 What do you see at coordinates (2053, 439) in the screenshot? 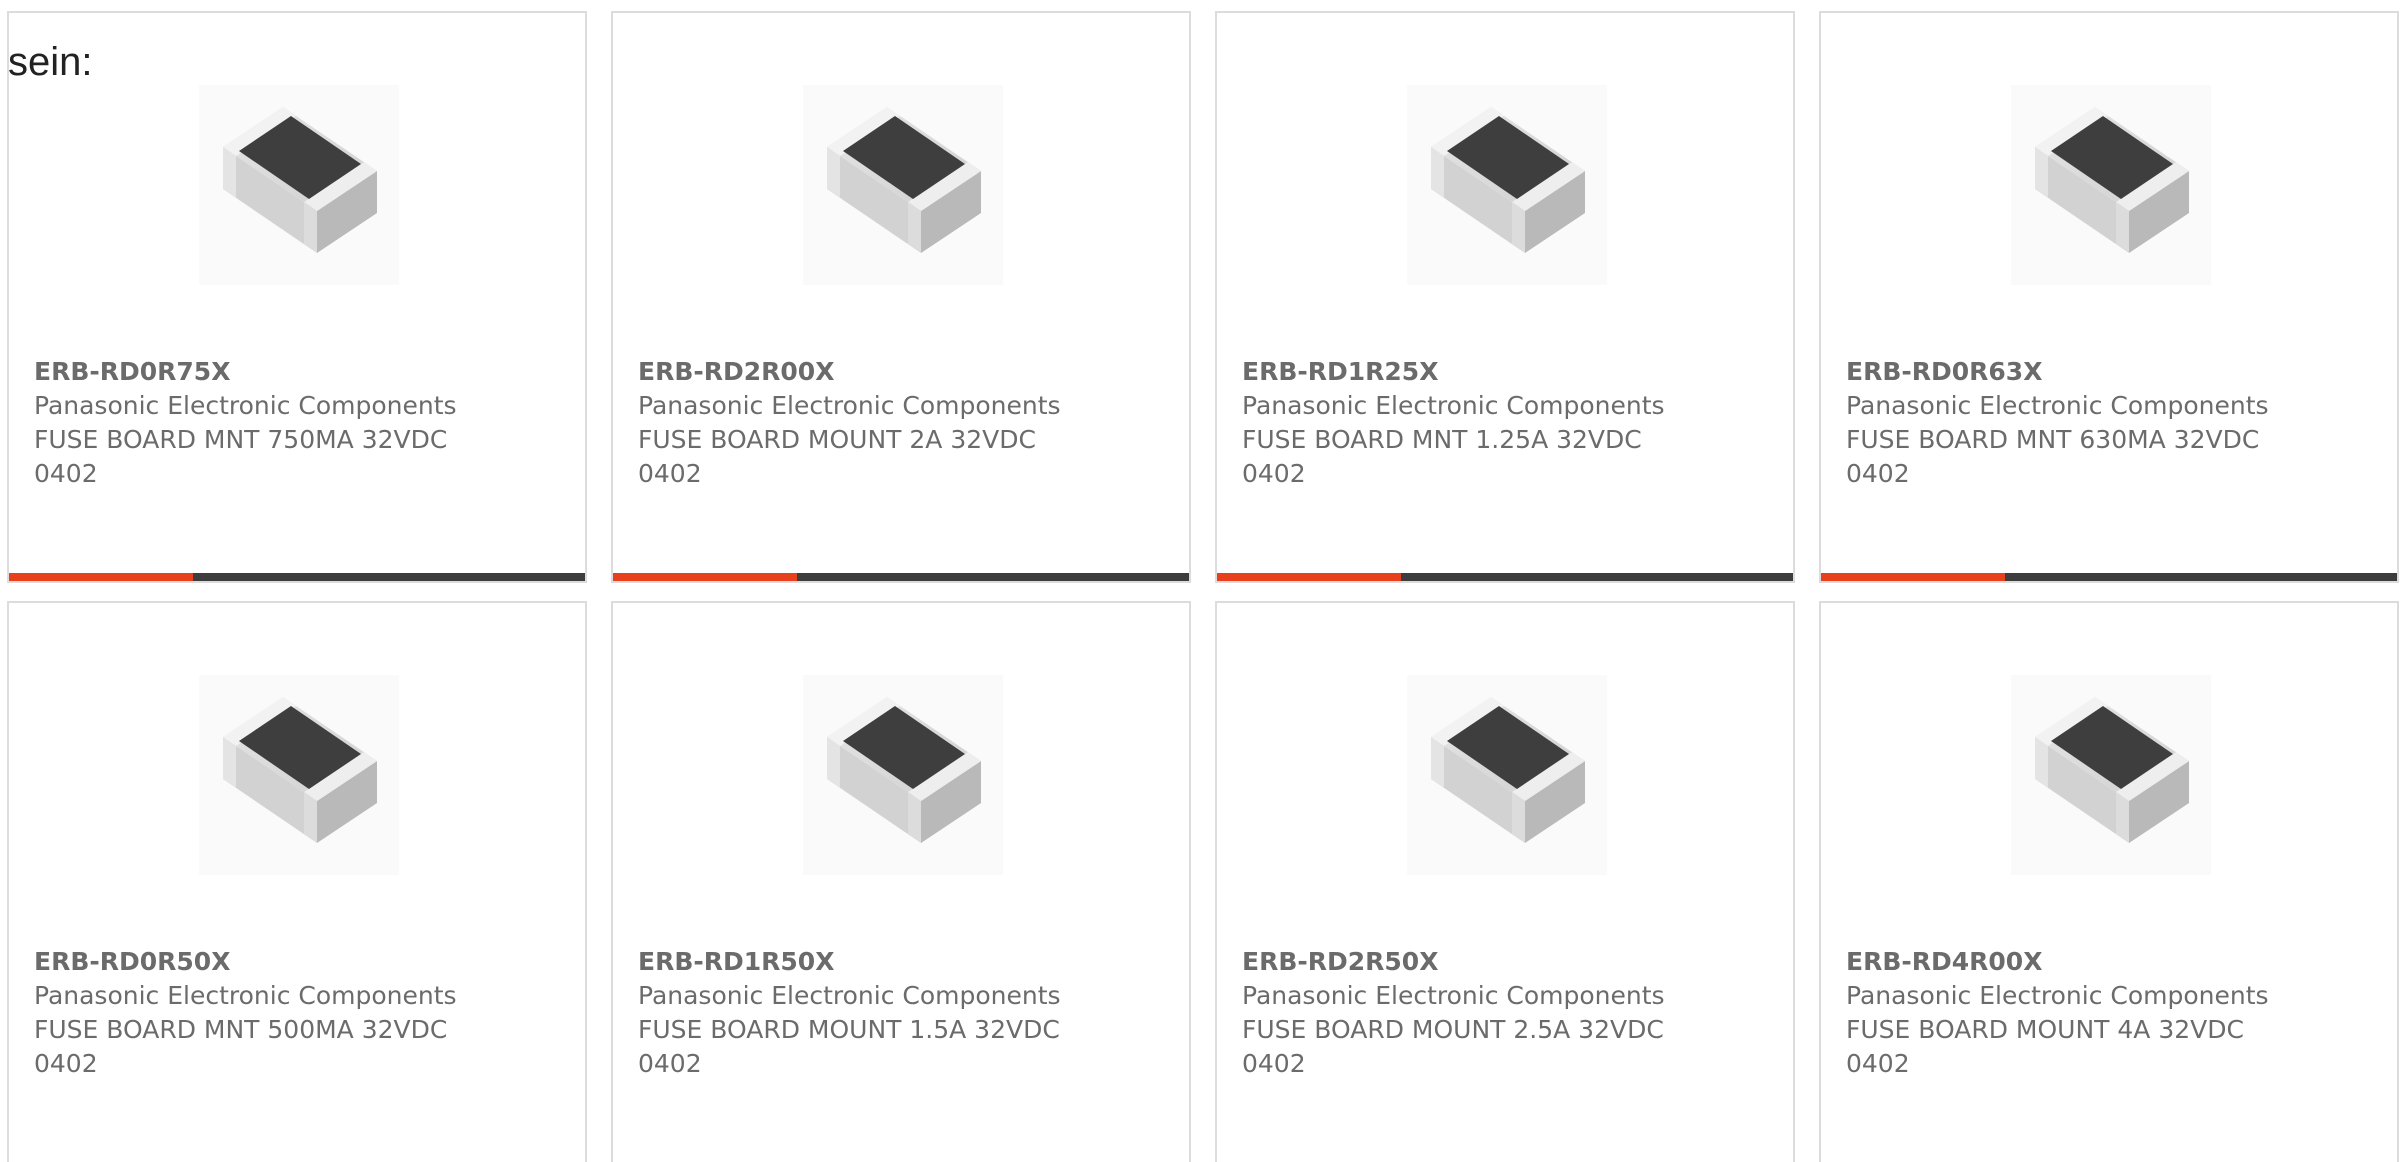
I see `description: FUSE BOARD MNT 630MA 32VDC` at bounding box center [2053, 439].